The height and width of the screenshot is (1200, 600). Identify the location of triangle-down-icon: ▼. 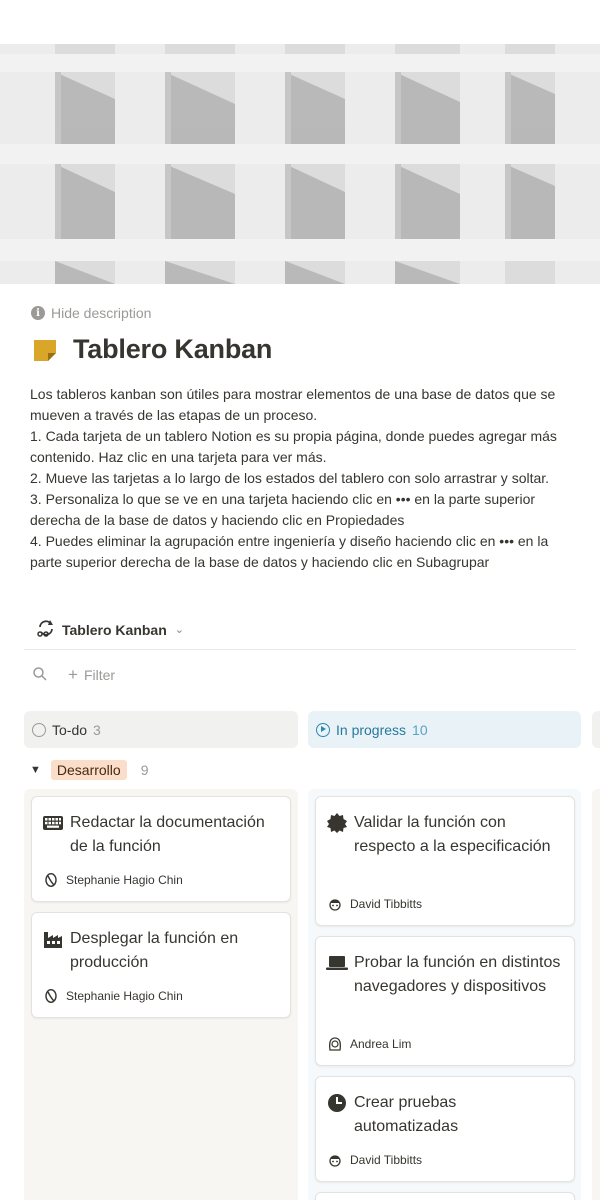
(35, 770).